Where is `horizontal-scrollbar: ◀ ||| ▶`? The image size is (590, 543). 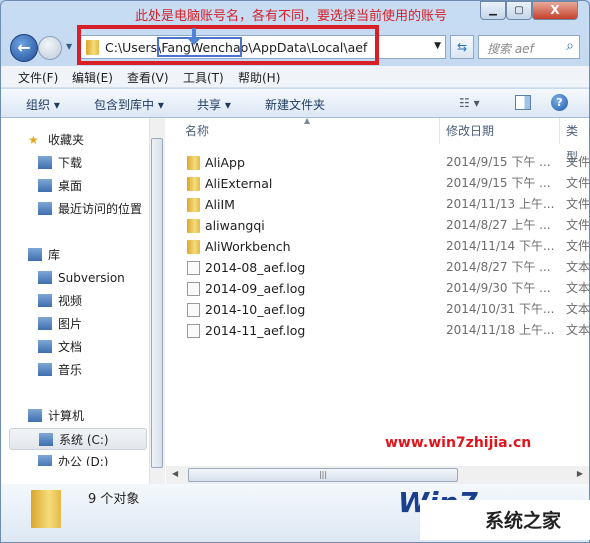
horizontal-scrollbar: ◀ ||| ▶ is located at coordinates (377, 475).